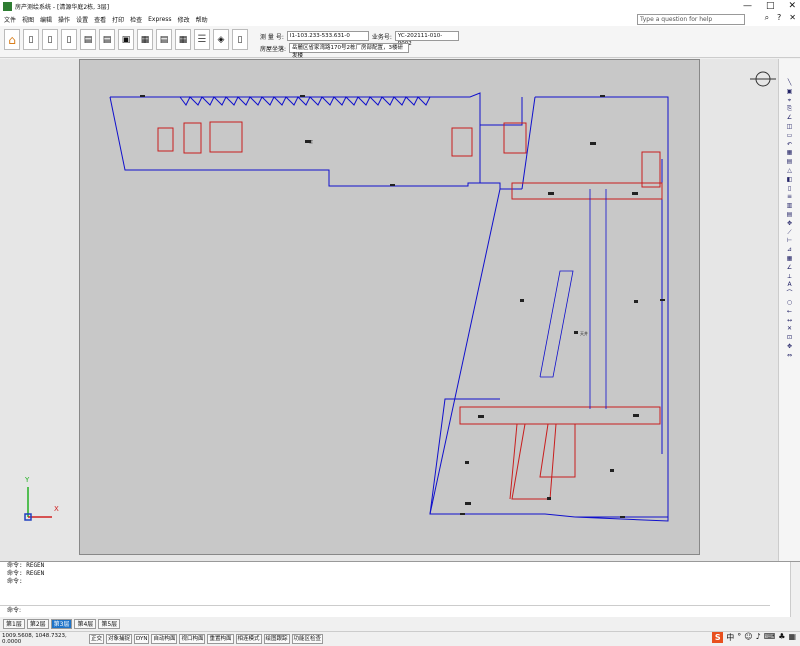  What do you see at coordinates (10, 19) in the screenshot?
I see `menu-file: 文件` at bounding box center [10, 19].